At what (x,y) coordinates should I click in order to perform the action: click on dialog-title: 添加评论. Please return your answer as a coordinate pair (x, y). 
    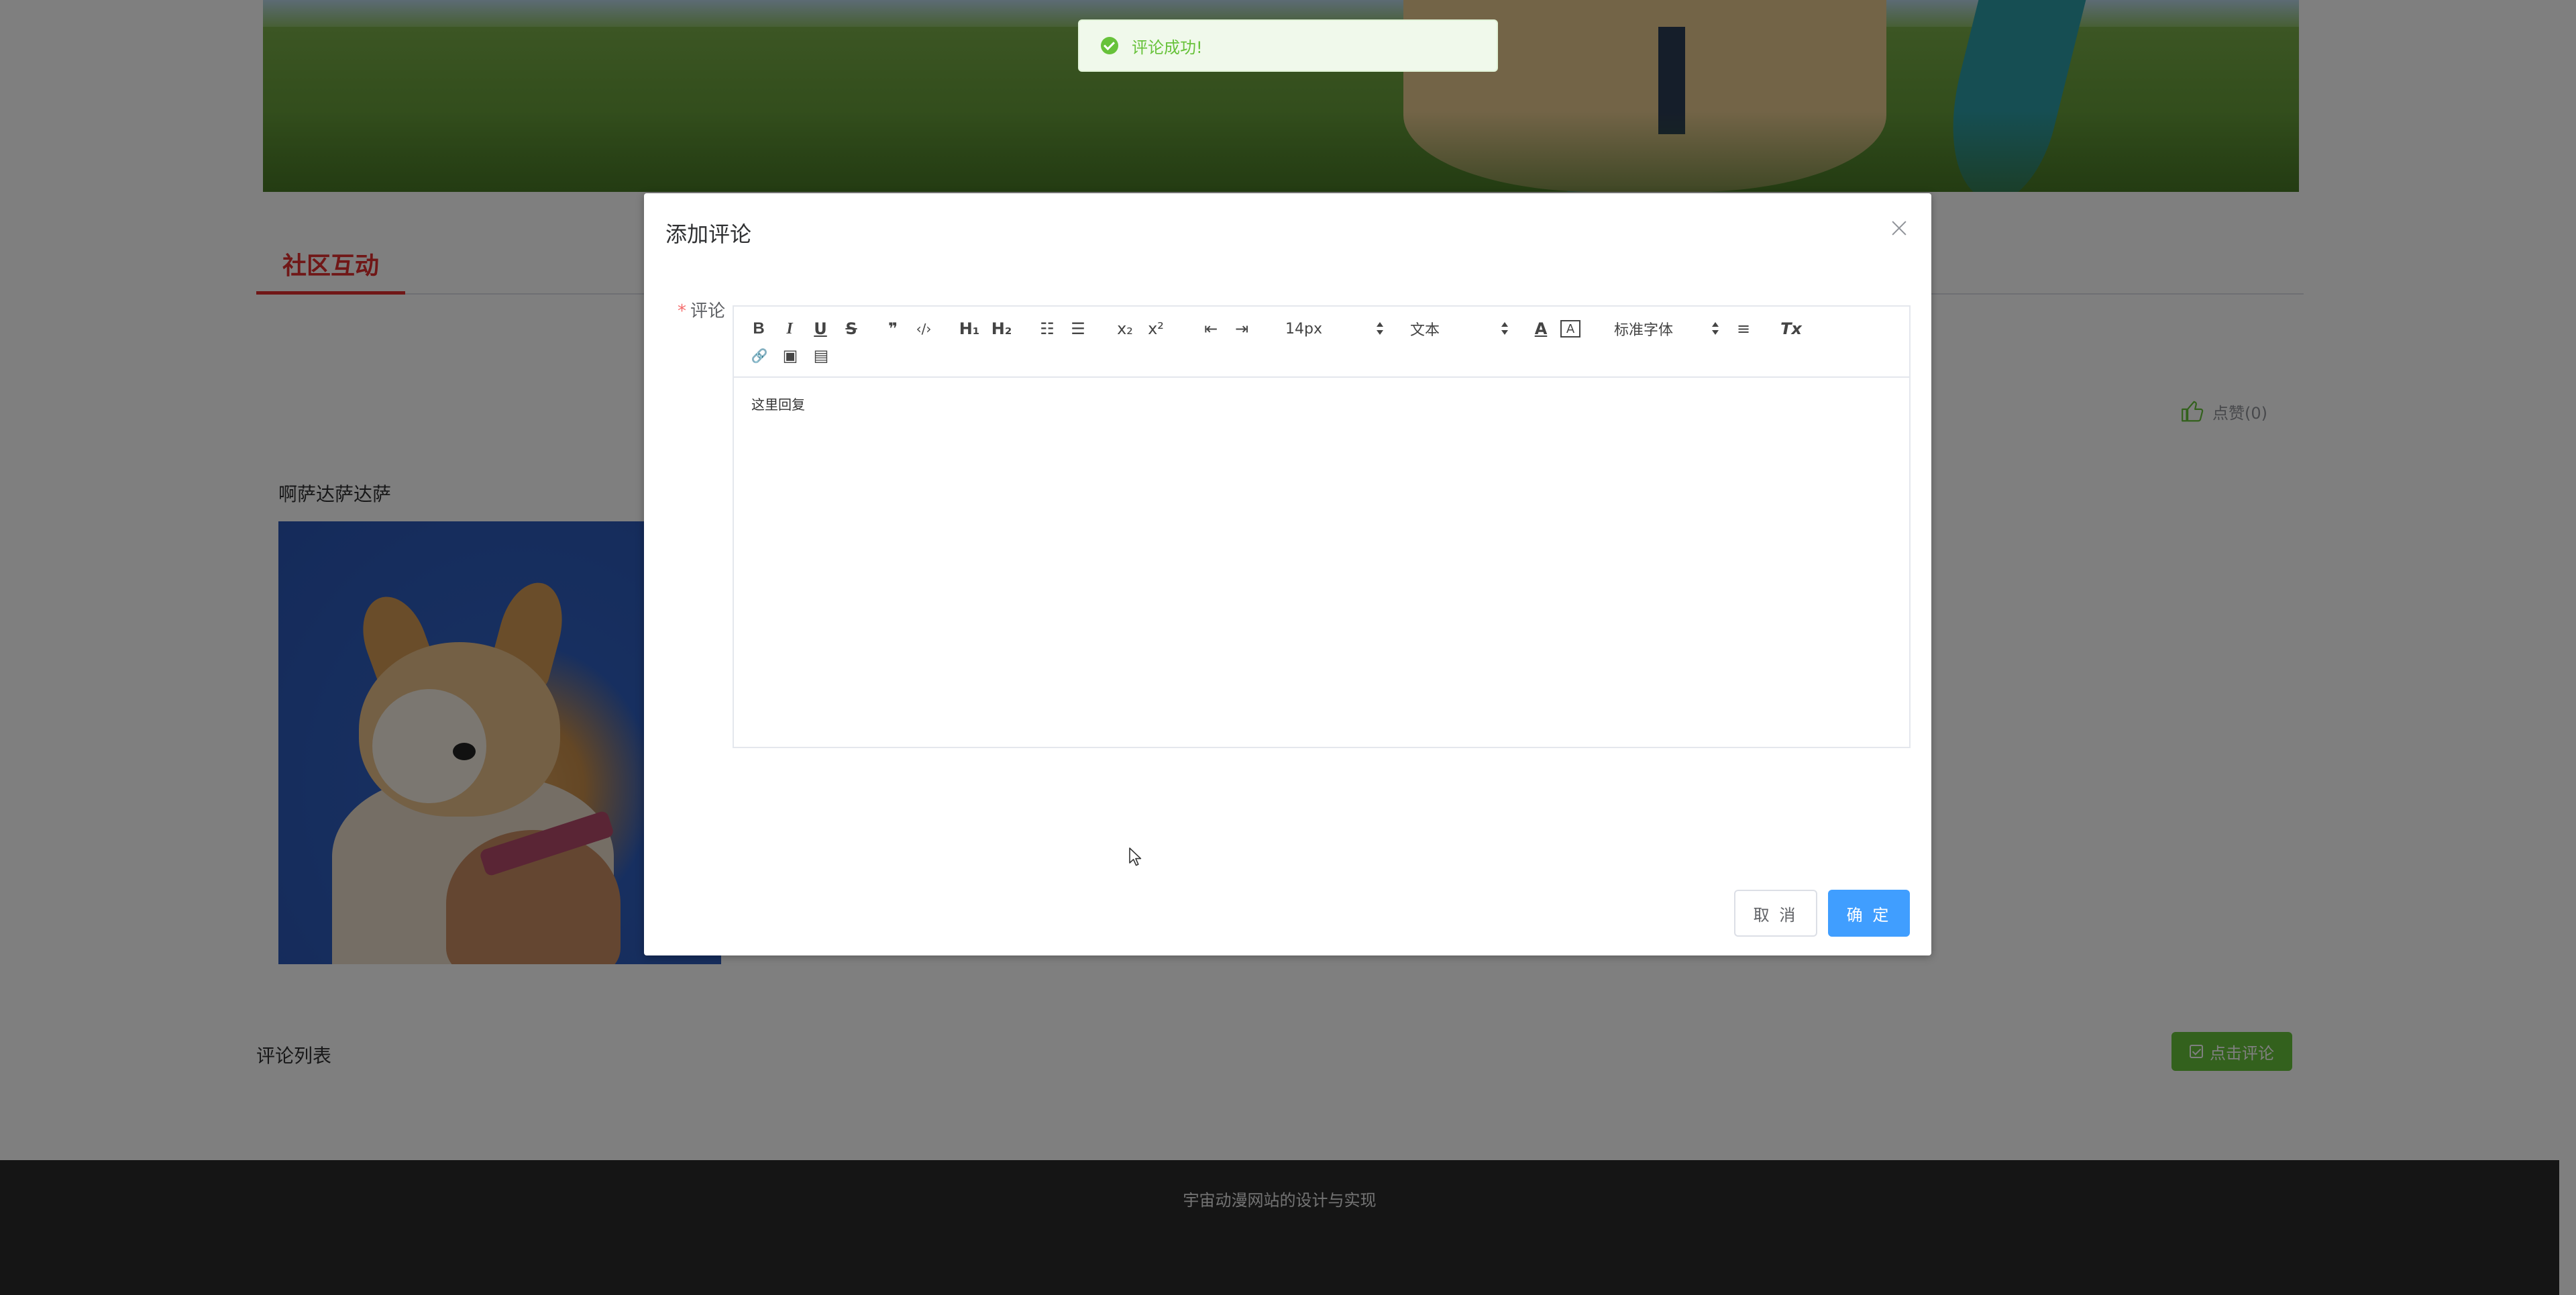
    Looking at the image, I should click on (708, 234).